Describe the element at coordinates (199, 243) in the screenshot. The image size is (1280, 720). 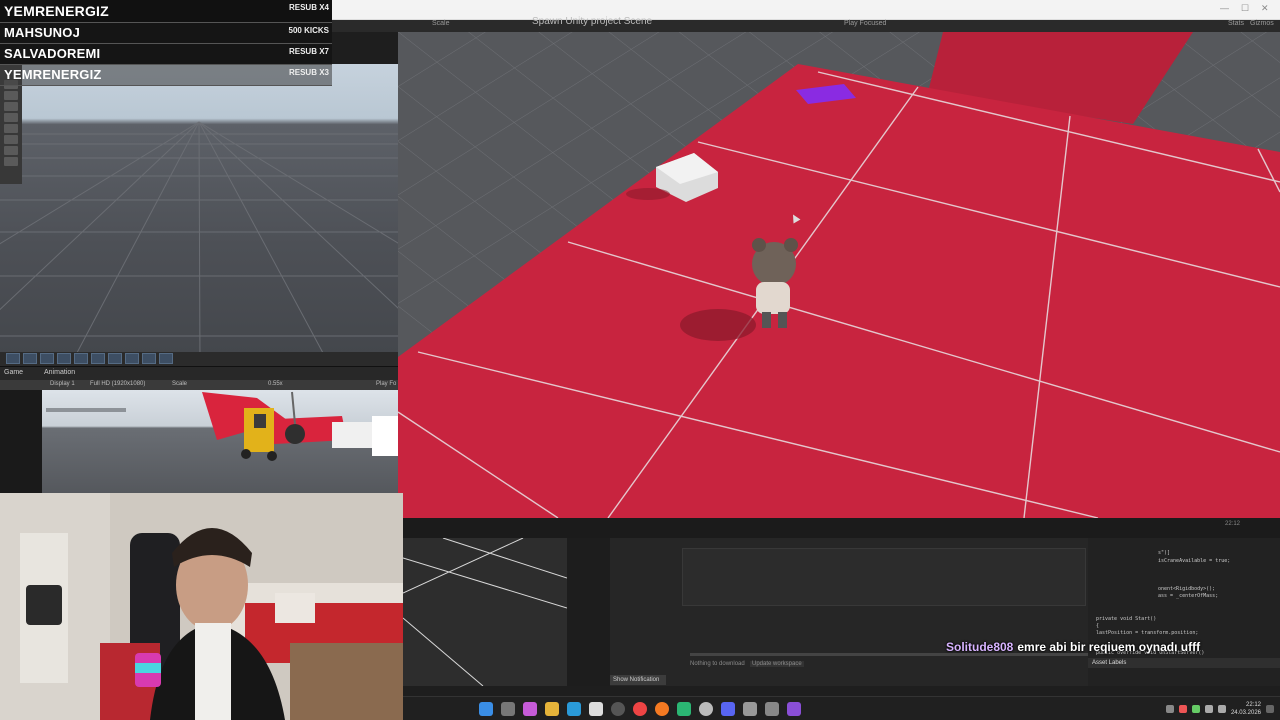
I see `mini-grid` at that location.